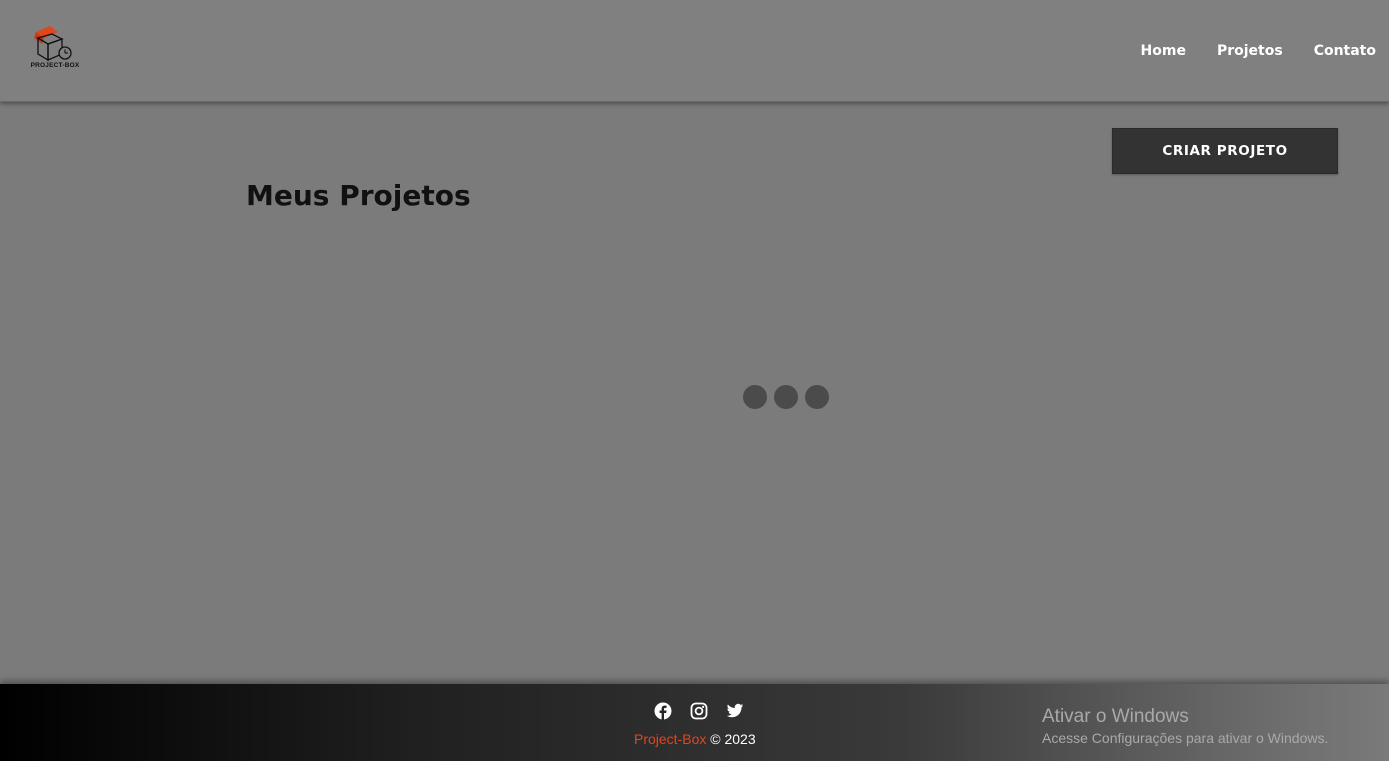 This screenshot has width=1389, height=761. I want to click on copyright: Project-Box © 2023, so click(695, 739).